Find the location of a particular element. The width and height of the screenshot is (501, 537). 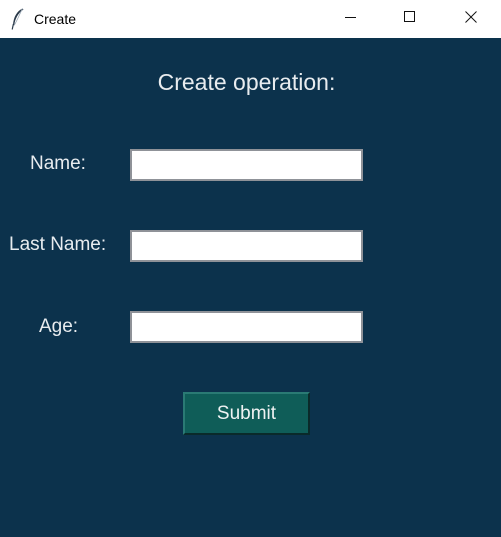

name-label: Name: is located at coordinates (58, 163).